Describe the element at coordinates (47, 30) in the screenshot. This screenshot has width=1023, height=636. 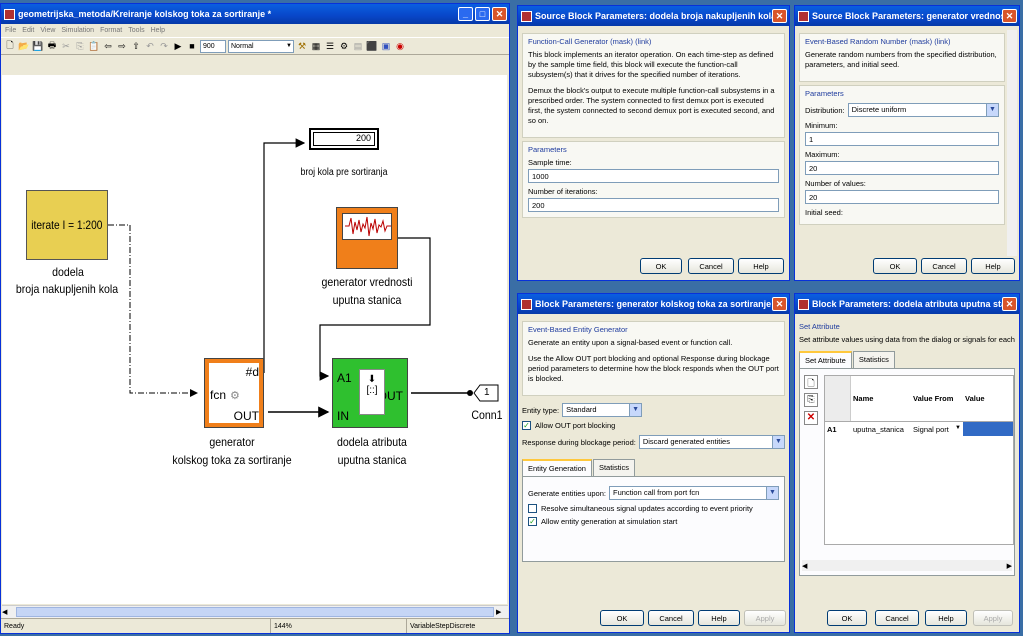
I see `menu-view: View` at that location.